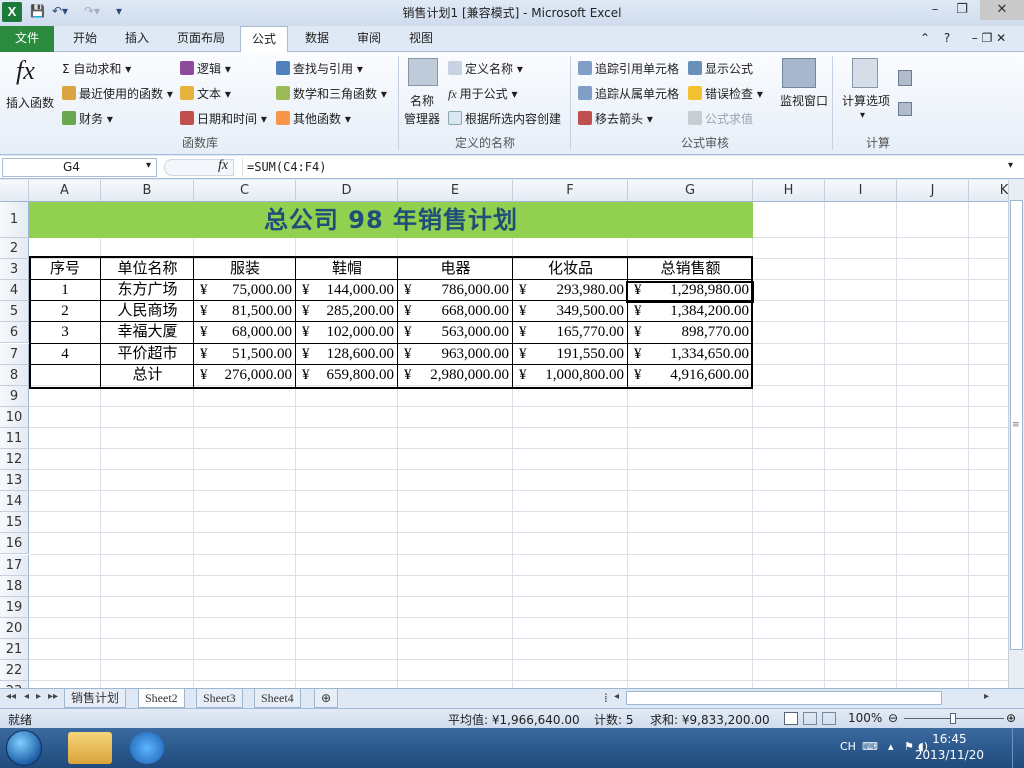 The width and height of the screenshot is (1024, 768). Describe the element at coordinates (85, 39) in the screenshot. I see `tab-home: 开始` at that location.